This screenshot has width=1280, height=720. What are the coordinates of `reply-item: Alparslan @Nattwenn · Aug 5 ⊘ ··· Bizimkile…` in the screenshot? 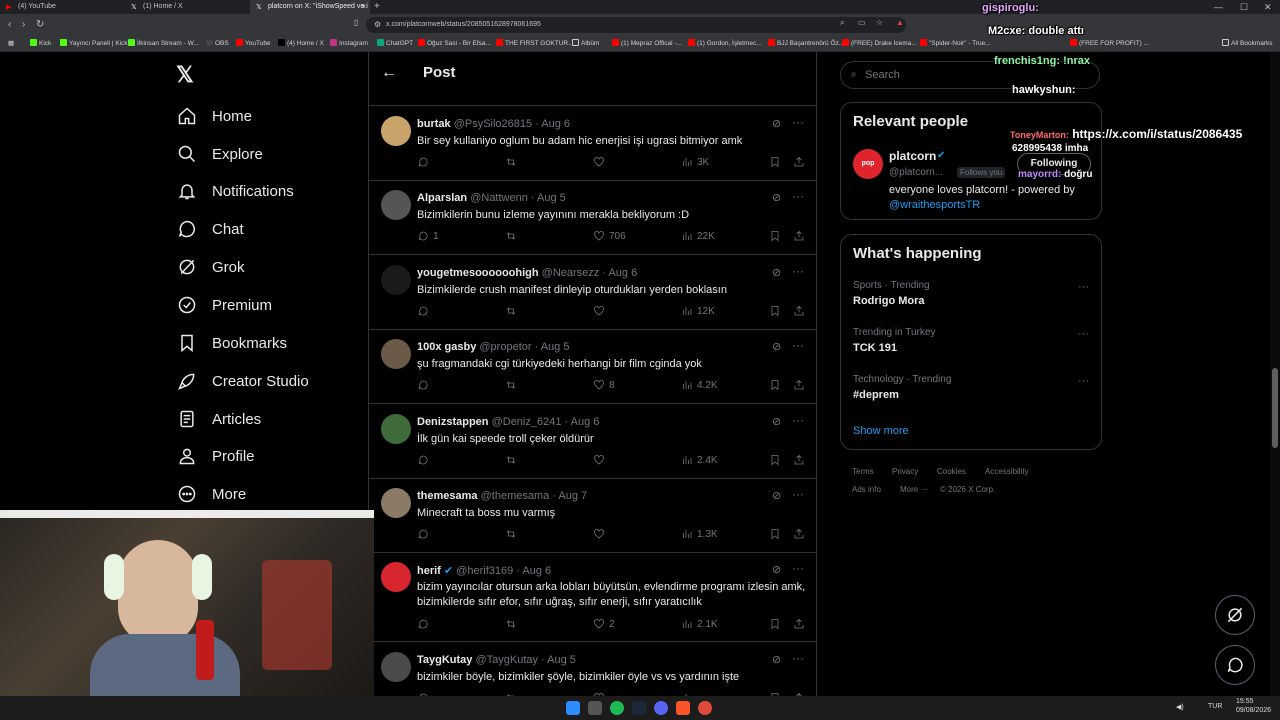 It's located at (592, 217).